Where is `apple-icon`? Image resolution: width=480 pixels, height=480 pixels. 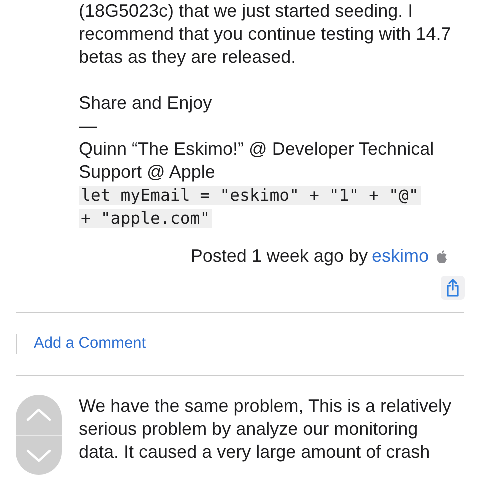
apple-icon is located at coordinates (442, 257).